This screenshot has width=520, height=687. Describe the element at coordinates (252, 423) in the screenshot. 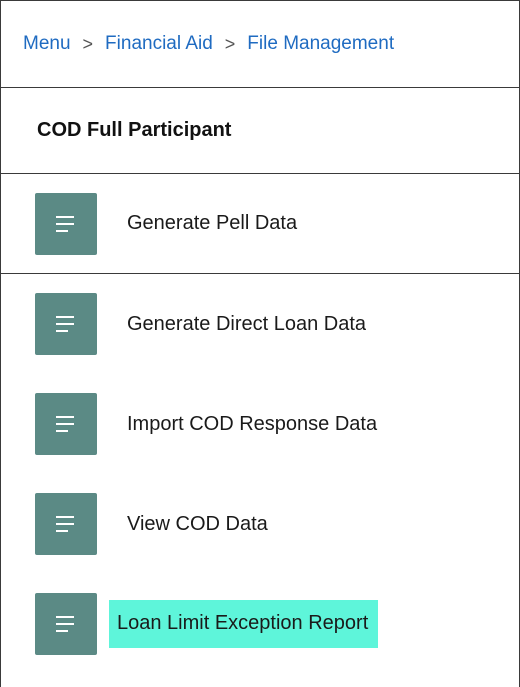

I see `menu-item-label: Import COD Response Data` at that location.